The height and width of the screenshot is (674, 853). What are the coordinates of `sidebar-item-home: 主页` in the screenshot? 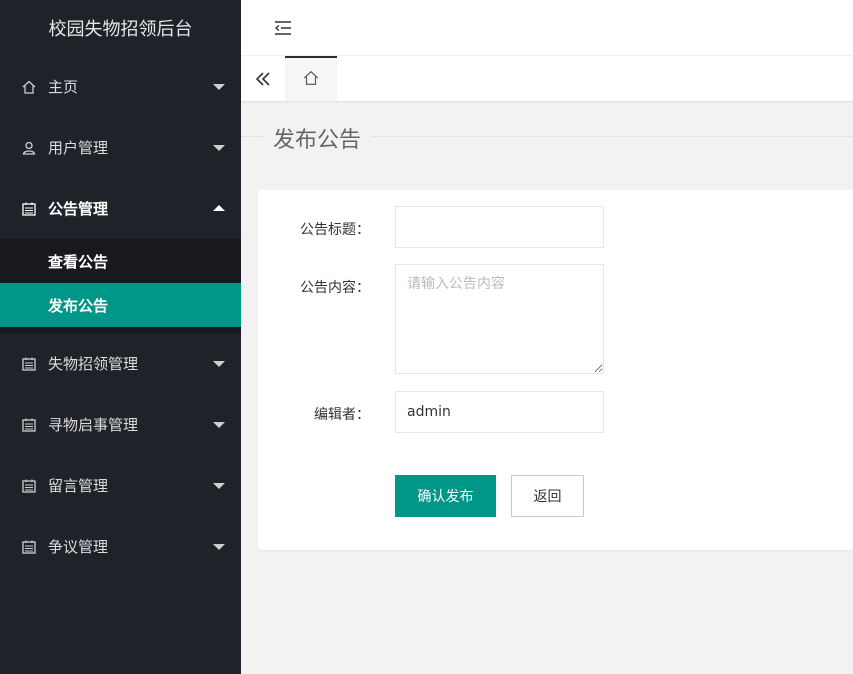 It's located at (120, 86).